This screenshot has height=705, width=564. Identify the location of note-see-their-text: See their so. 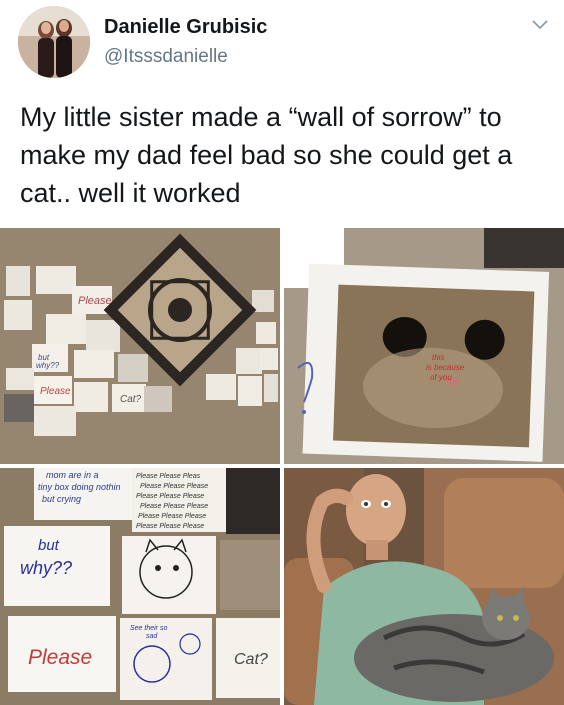
(148, 628).